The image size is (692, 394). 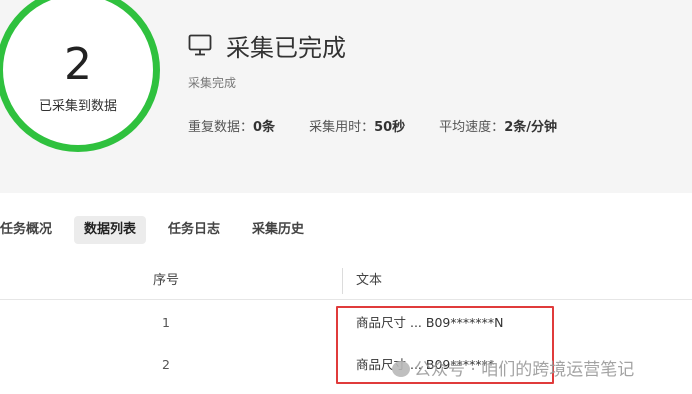 I want to click on watermark-text: 公众号 · 咱们的跨境运营笔记, so click(x=524, y=370).